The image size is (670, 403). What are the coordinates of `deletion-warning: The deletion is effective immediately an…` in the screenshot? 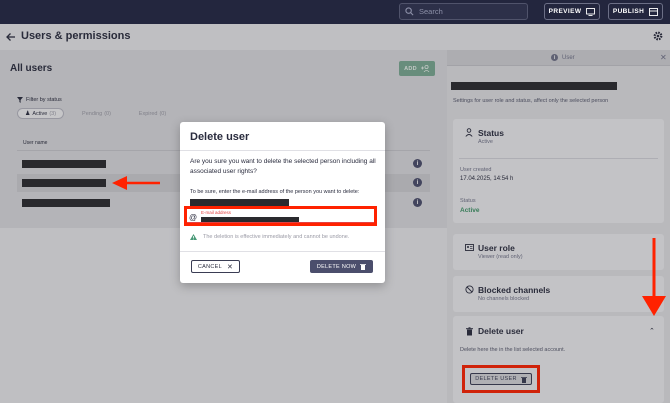 It's located at (269, 237).